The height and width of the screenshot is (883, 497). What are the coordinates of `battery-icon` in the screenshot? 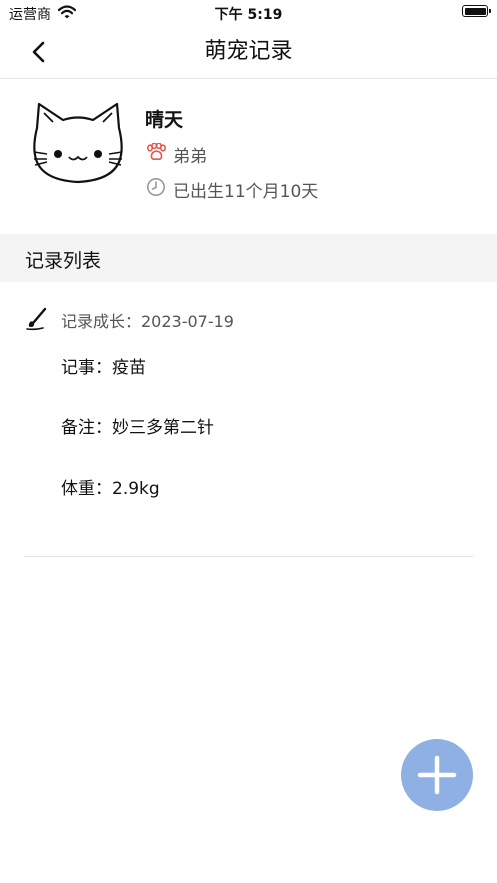 It's located at (476, 11).